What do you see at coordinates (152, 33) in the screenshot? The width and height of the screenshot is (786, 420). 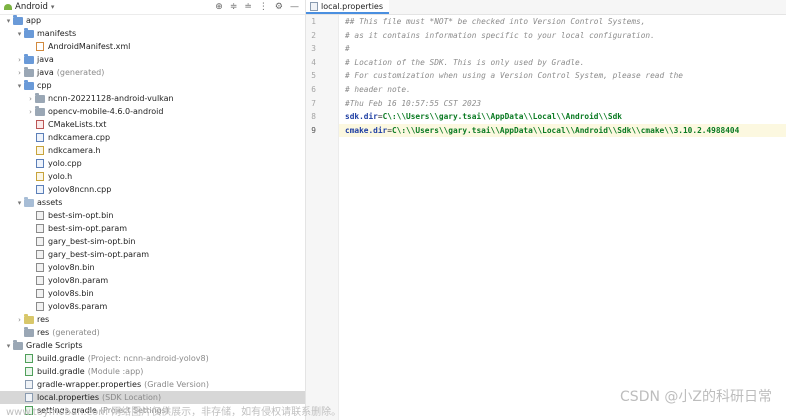 I see `tree-item: ▾ manifests` at bounding box center [152, 33].